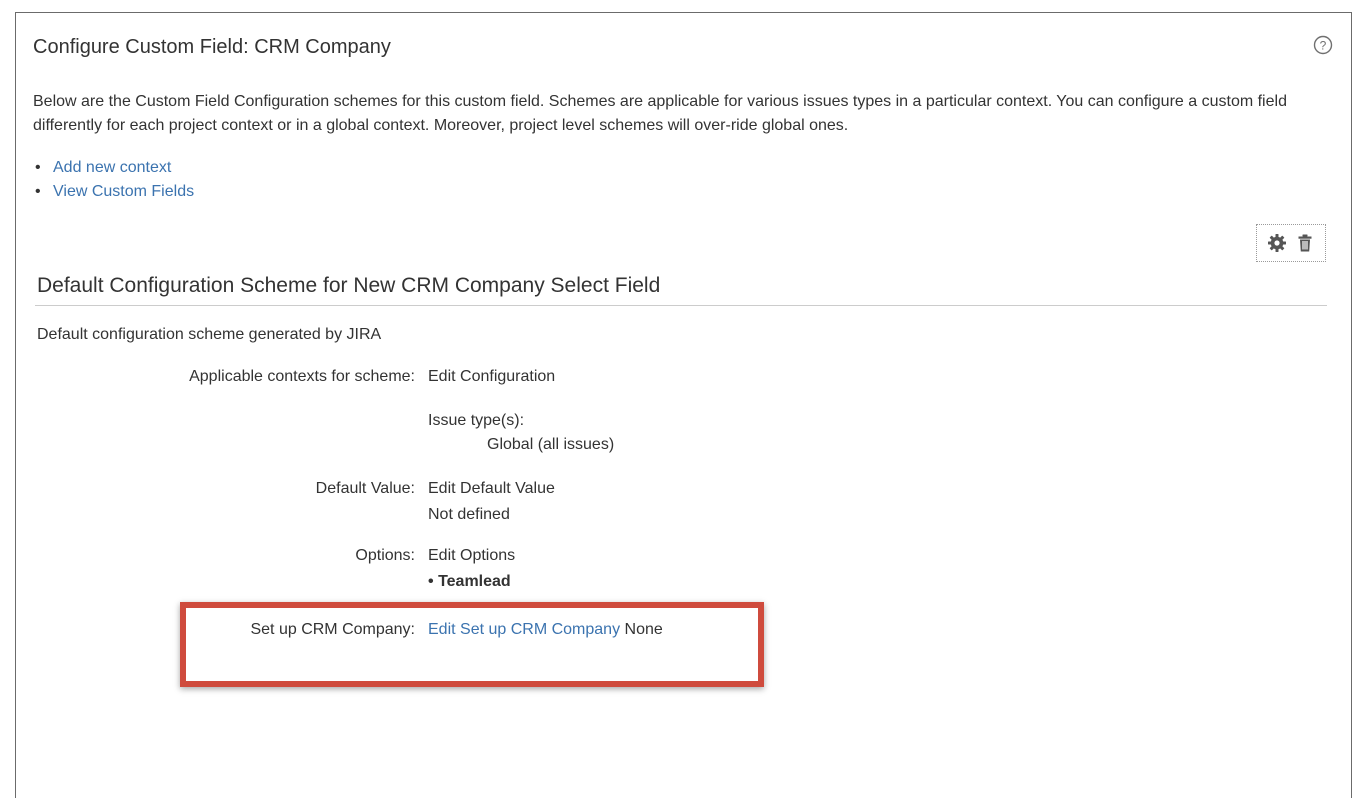  I want to click on view-custom-fields-link: View Custom Fields, so click(123, 191).